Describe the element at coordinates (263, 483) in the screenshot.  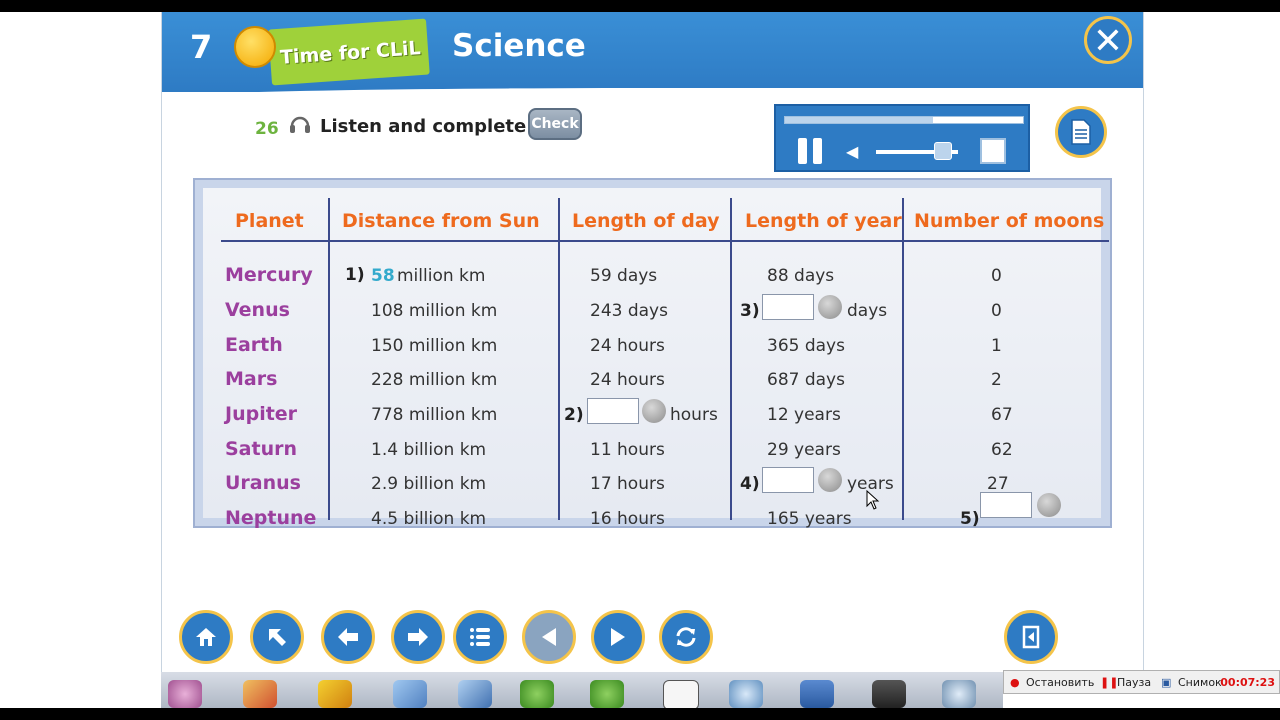
I see `planet-name: Uranus` at that location.